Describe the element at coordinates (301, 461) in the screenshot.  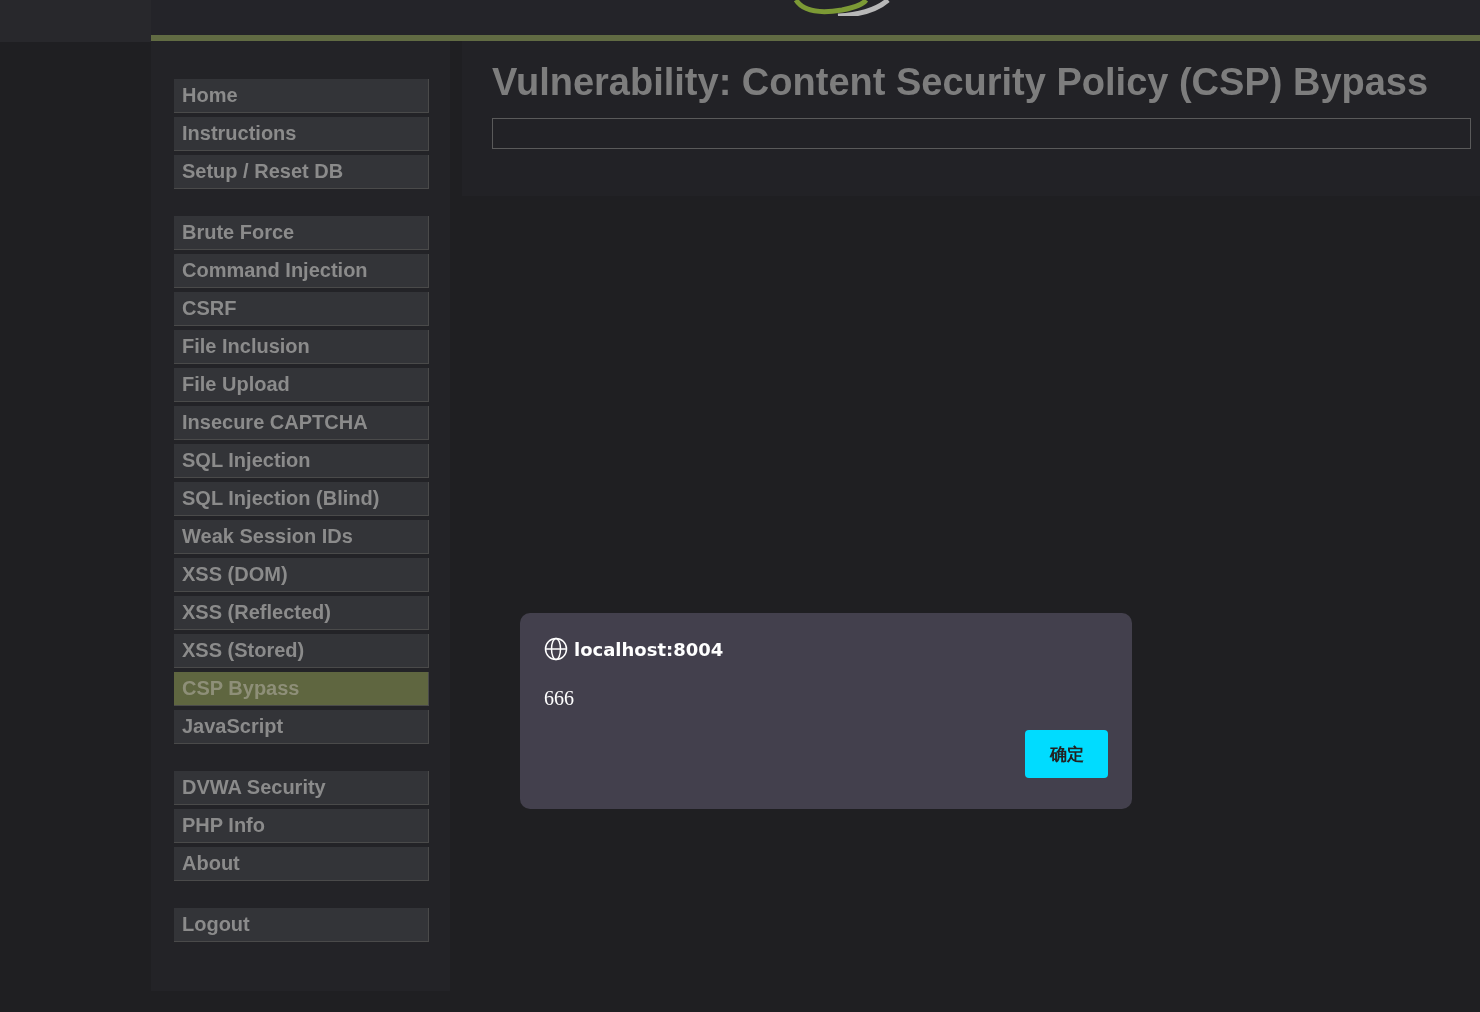
I see `menu-item: SQL Injection` at that location.